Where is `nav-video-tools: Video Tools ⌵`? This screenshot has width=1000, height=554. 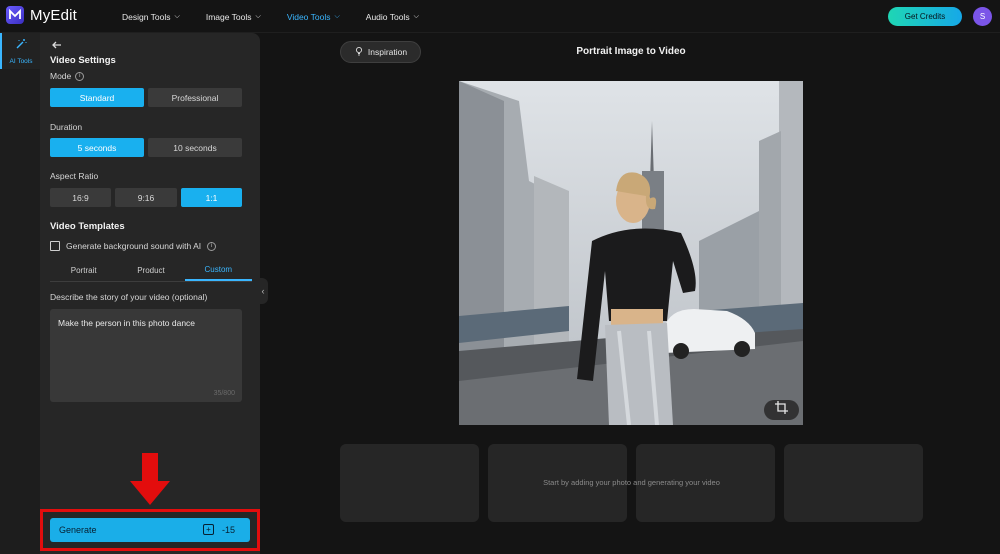
nav-video-tools: Video Tools ⌵ is located at coordinates (313, 16).